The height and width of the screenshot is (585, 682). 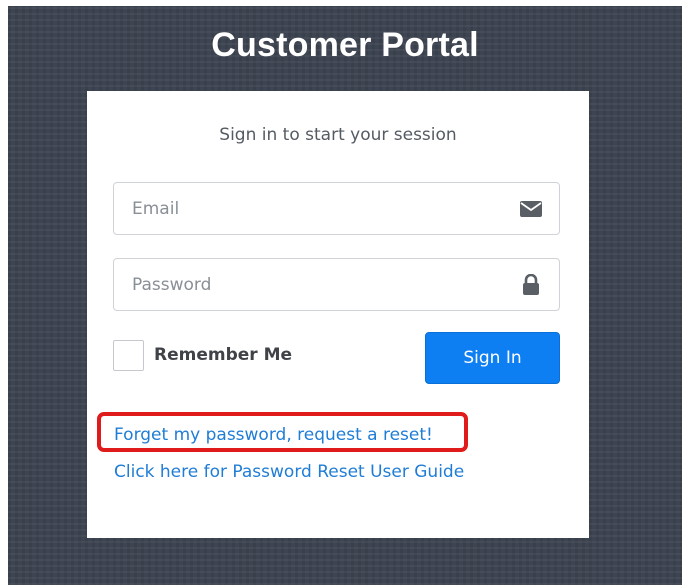 I want to click on forgot-password-link: Forget my password, request a reset!, so click(x=273, y=435).